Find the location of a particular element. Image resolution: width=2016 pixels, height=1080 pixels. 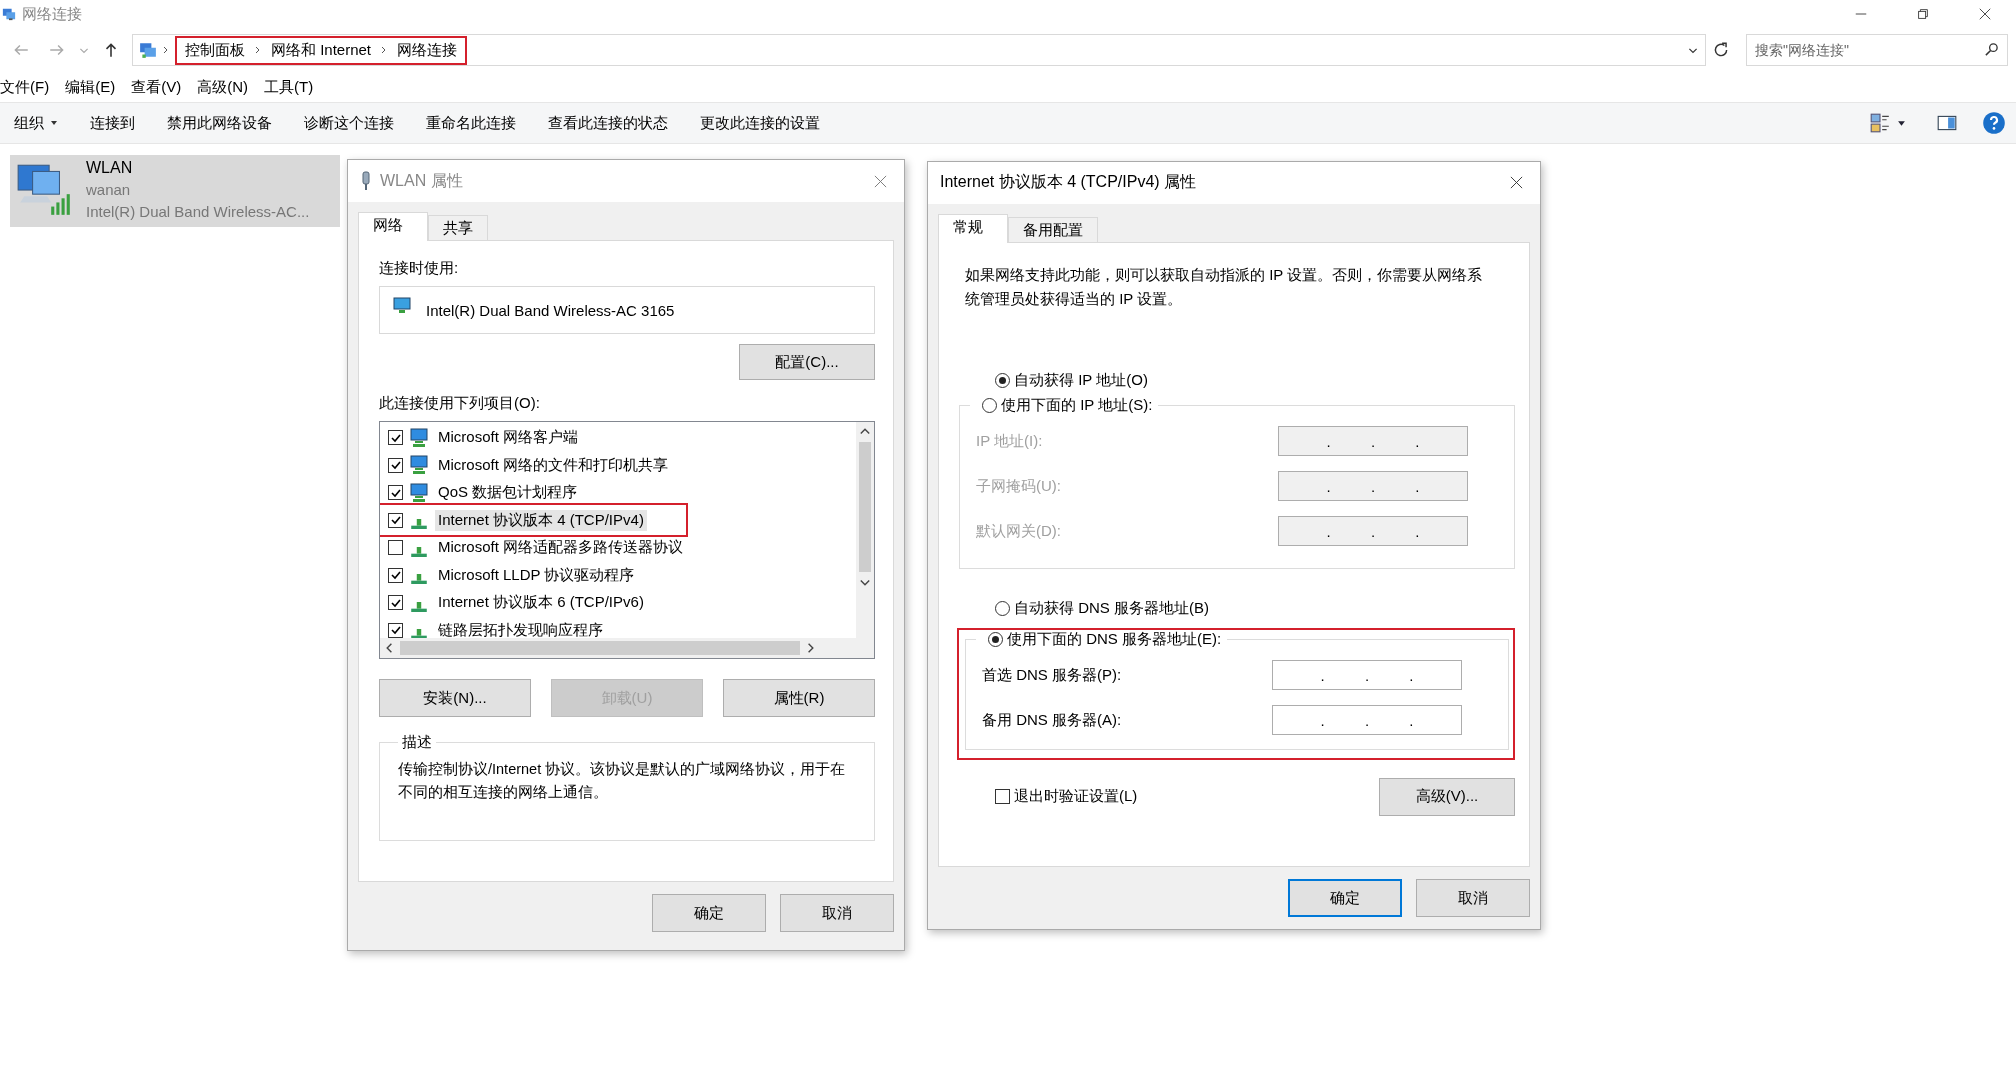

tab: 常规 is located at coordinates (973, 228).